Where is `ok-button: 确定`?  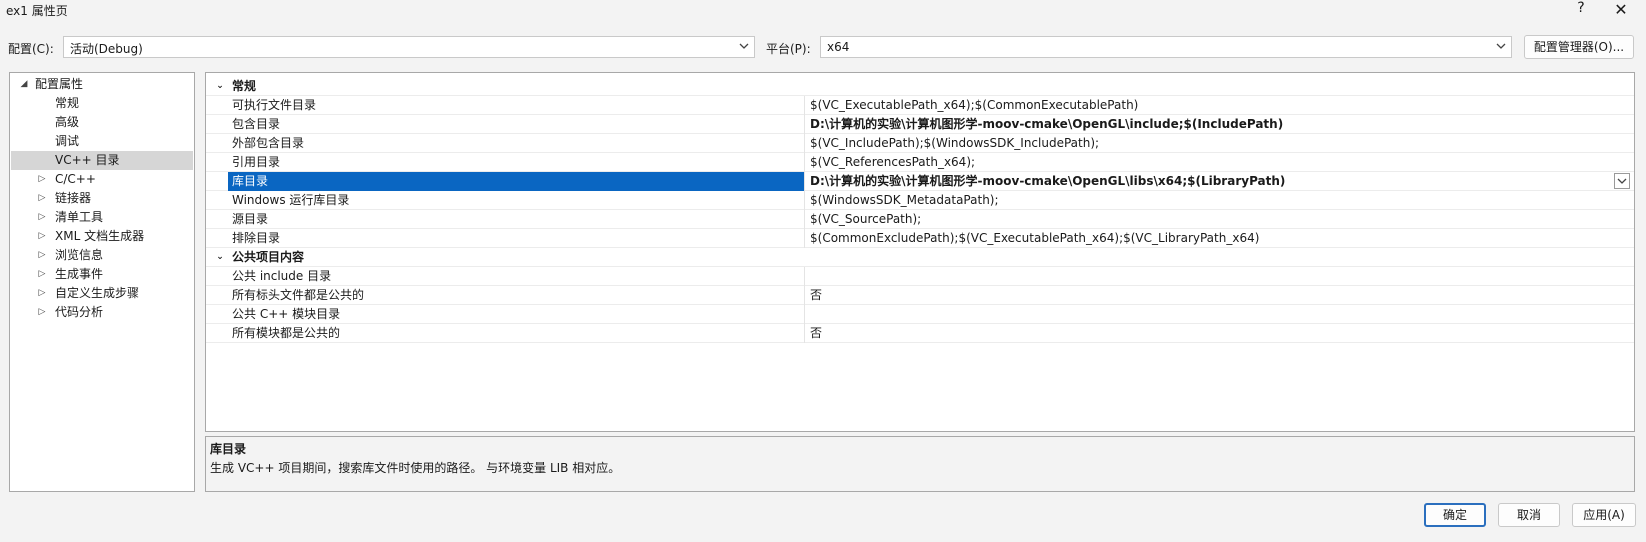
ok-button: 确定 is located at coordinates (1455, 515).